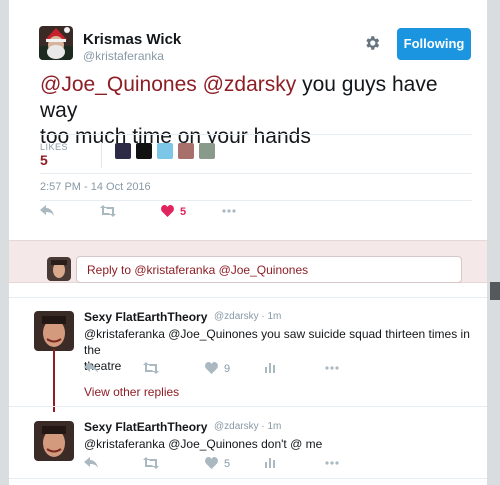 The image size is (500, 485). What do you see at coordinates (44, 160) in the screenshot?
I see `likes-count: 5` at bounding box center [44, 160].